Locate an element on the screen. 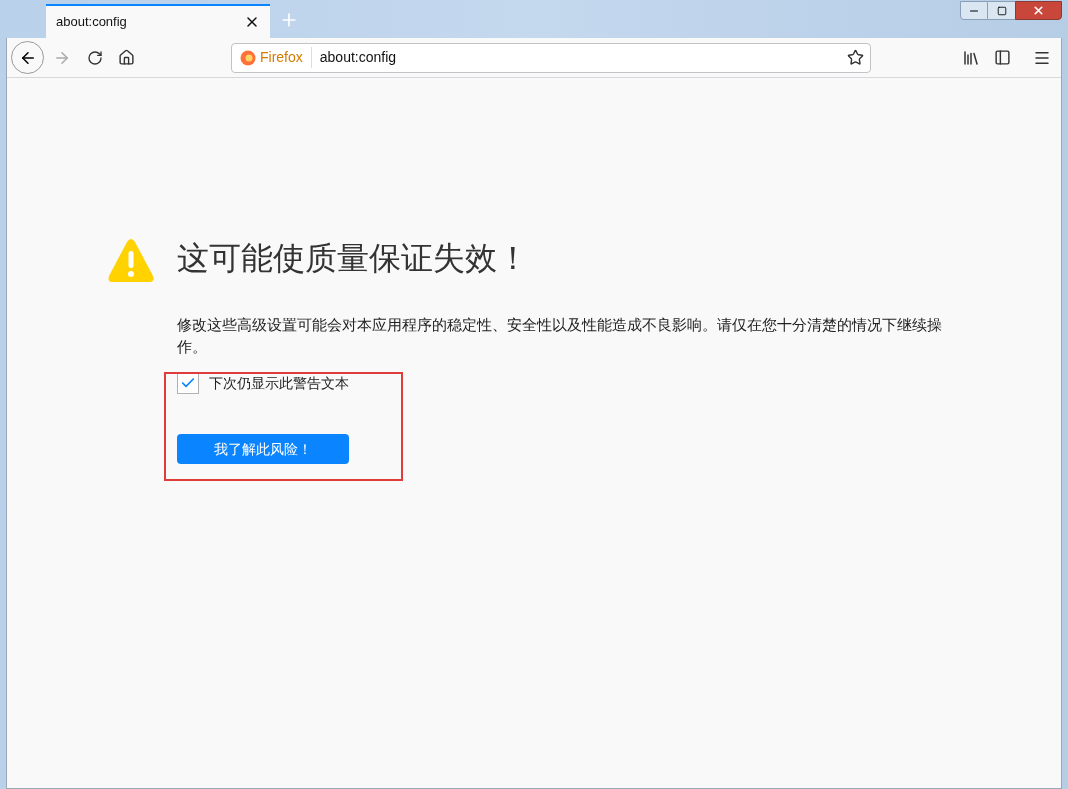 The height and width of the screenshot is (789, 1068). reload-icon is located at coordinates (95, 57).